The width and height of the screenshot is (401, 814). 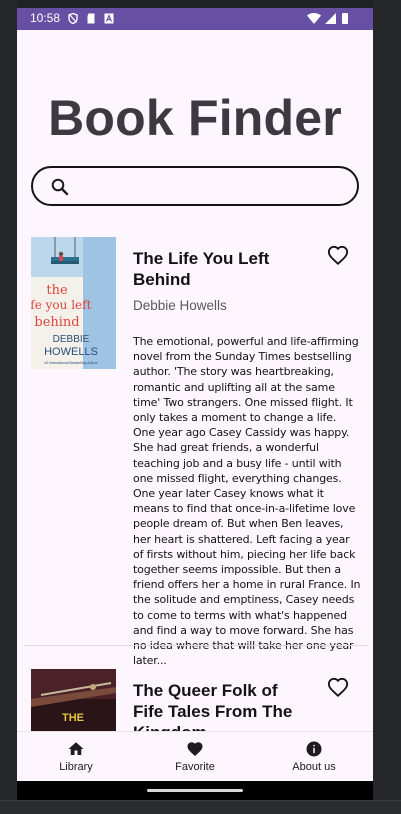 I want to click on bottom-navigation: Library Favorite About us, so click(x=195, y=756).